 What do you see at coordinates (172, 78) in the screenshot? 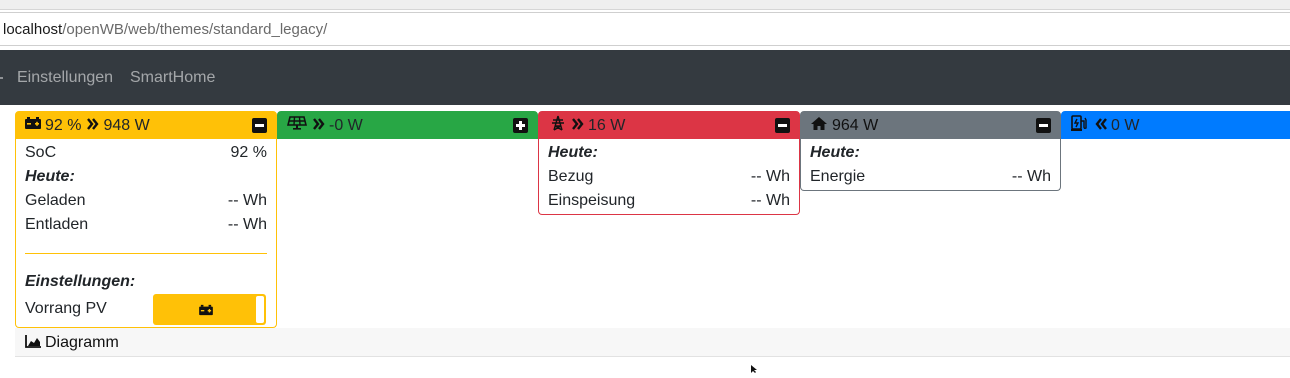
I see `nav-item-smarthome: SmartHome` at bounding box center [172, 78].